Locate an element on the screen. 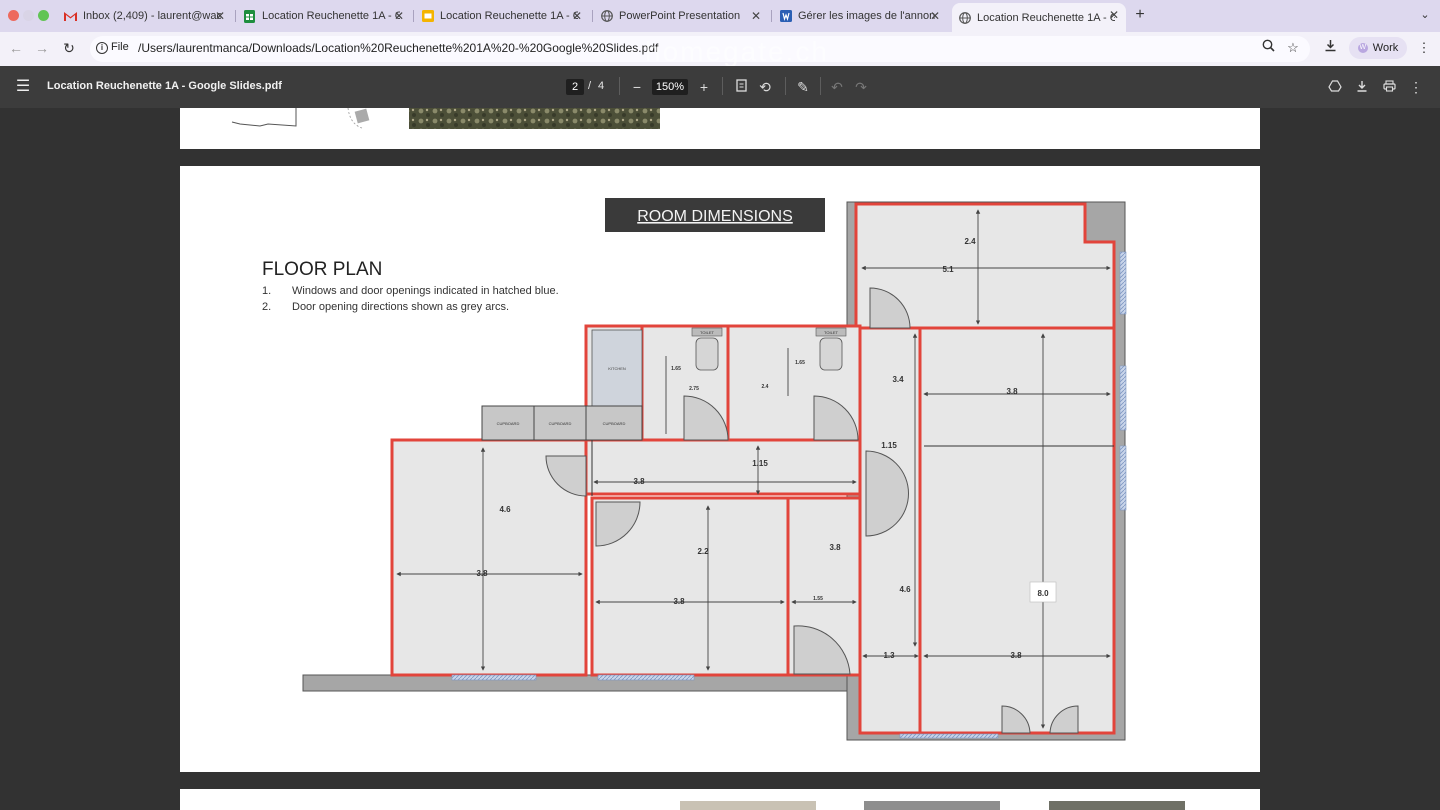 This screenshot has width=1440, height=810. new-tab-button: + is located at coordinates (1140, 15).